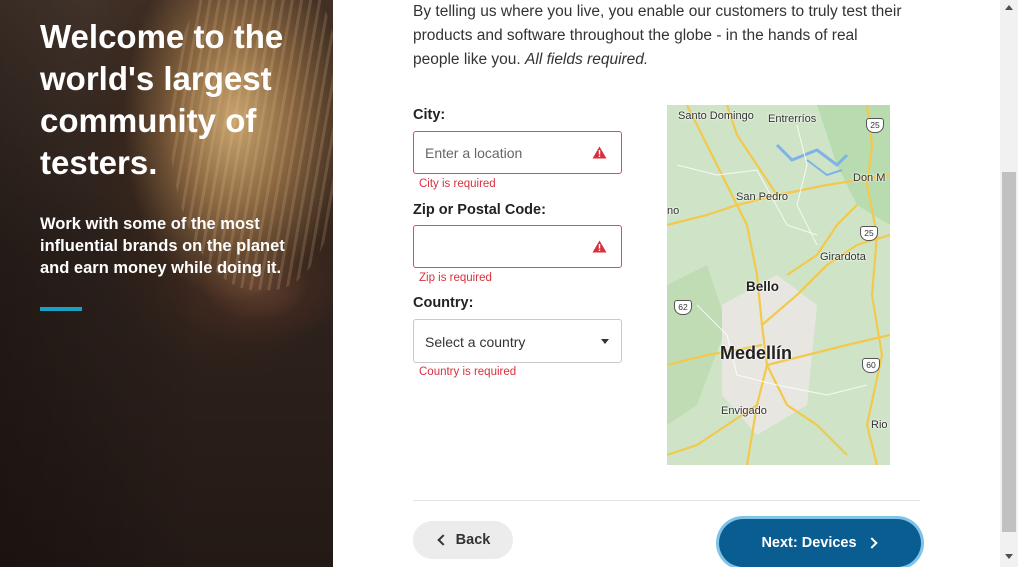  I want to click on dropdown-caret-icon, so click(605, 341).